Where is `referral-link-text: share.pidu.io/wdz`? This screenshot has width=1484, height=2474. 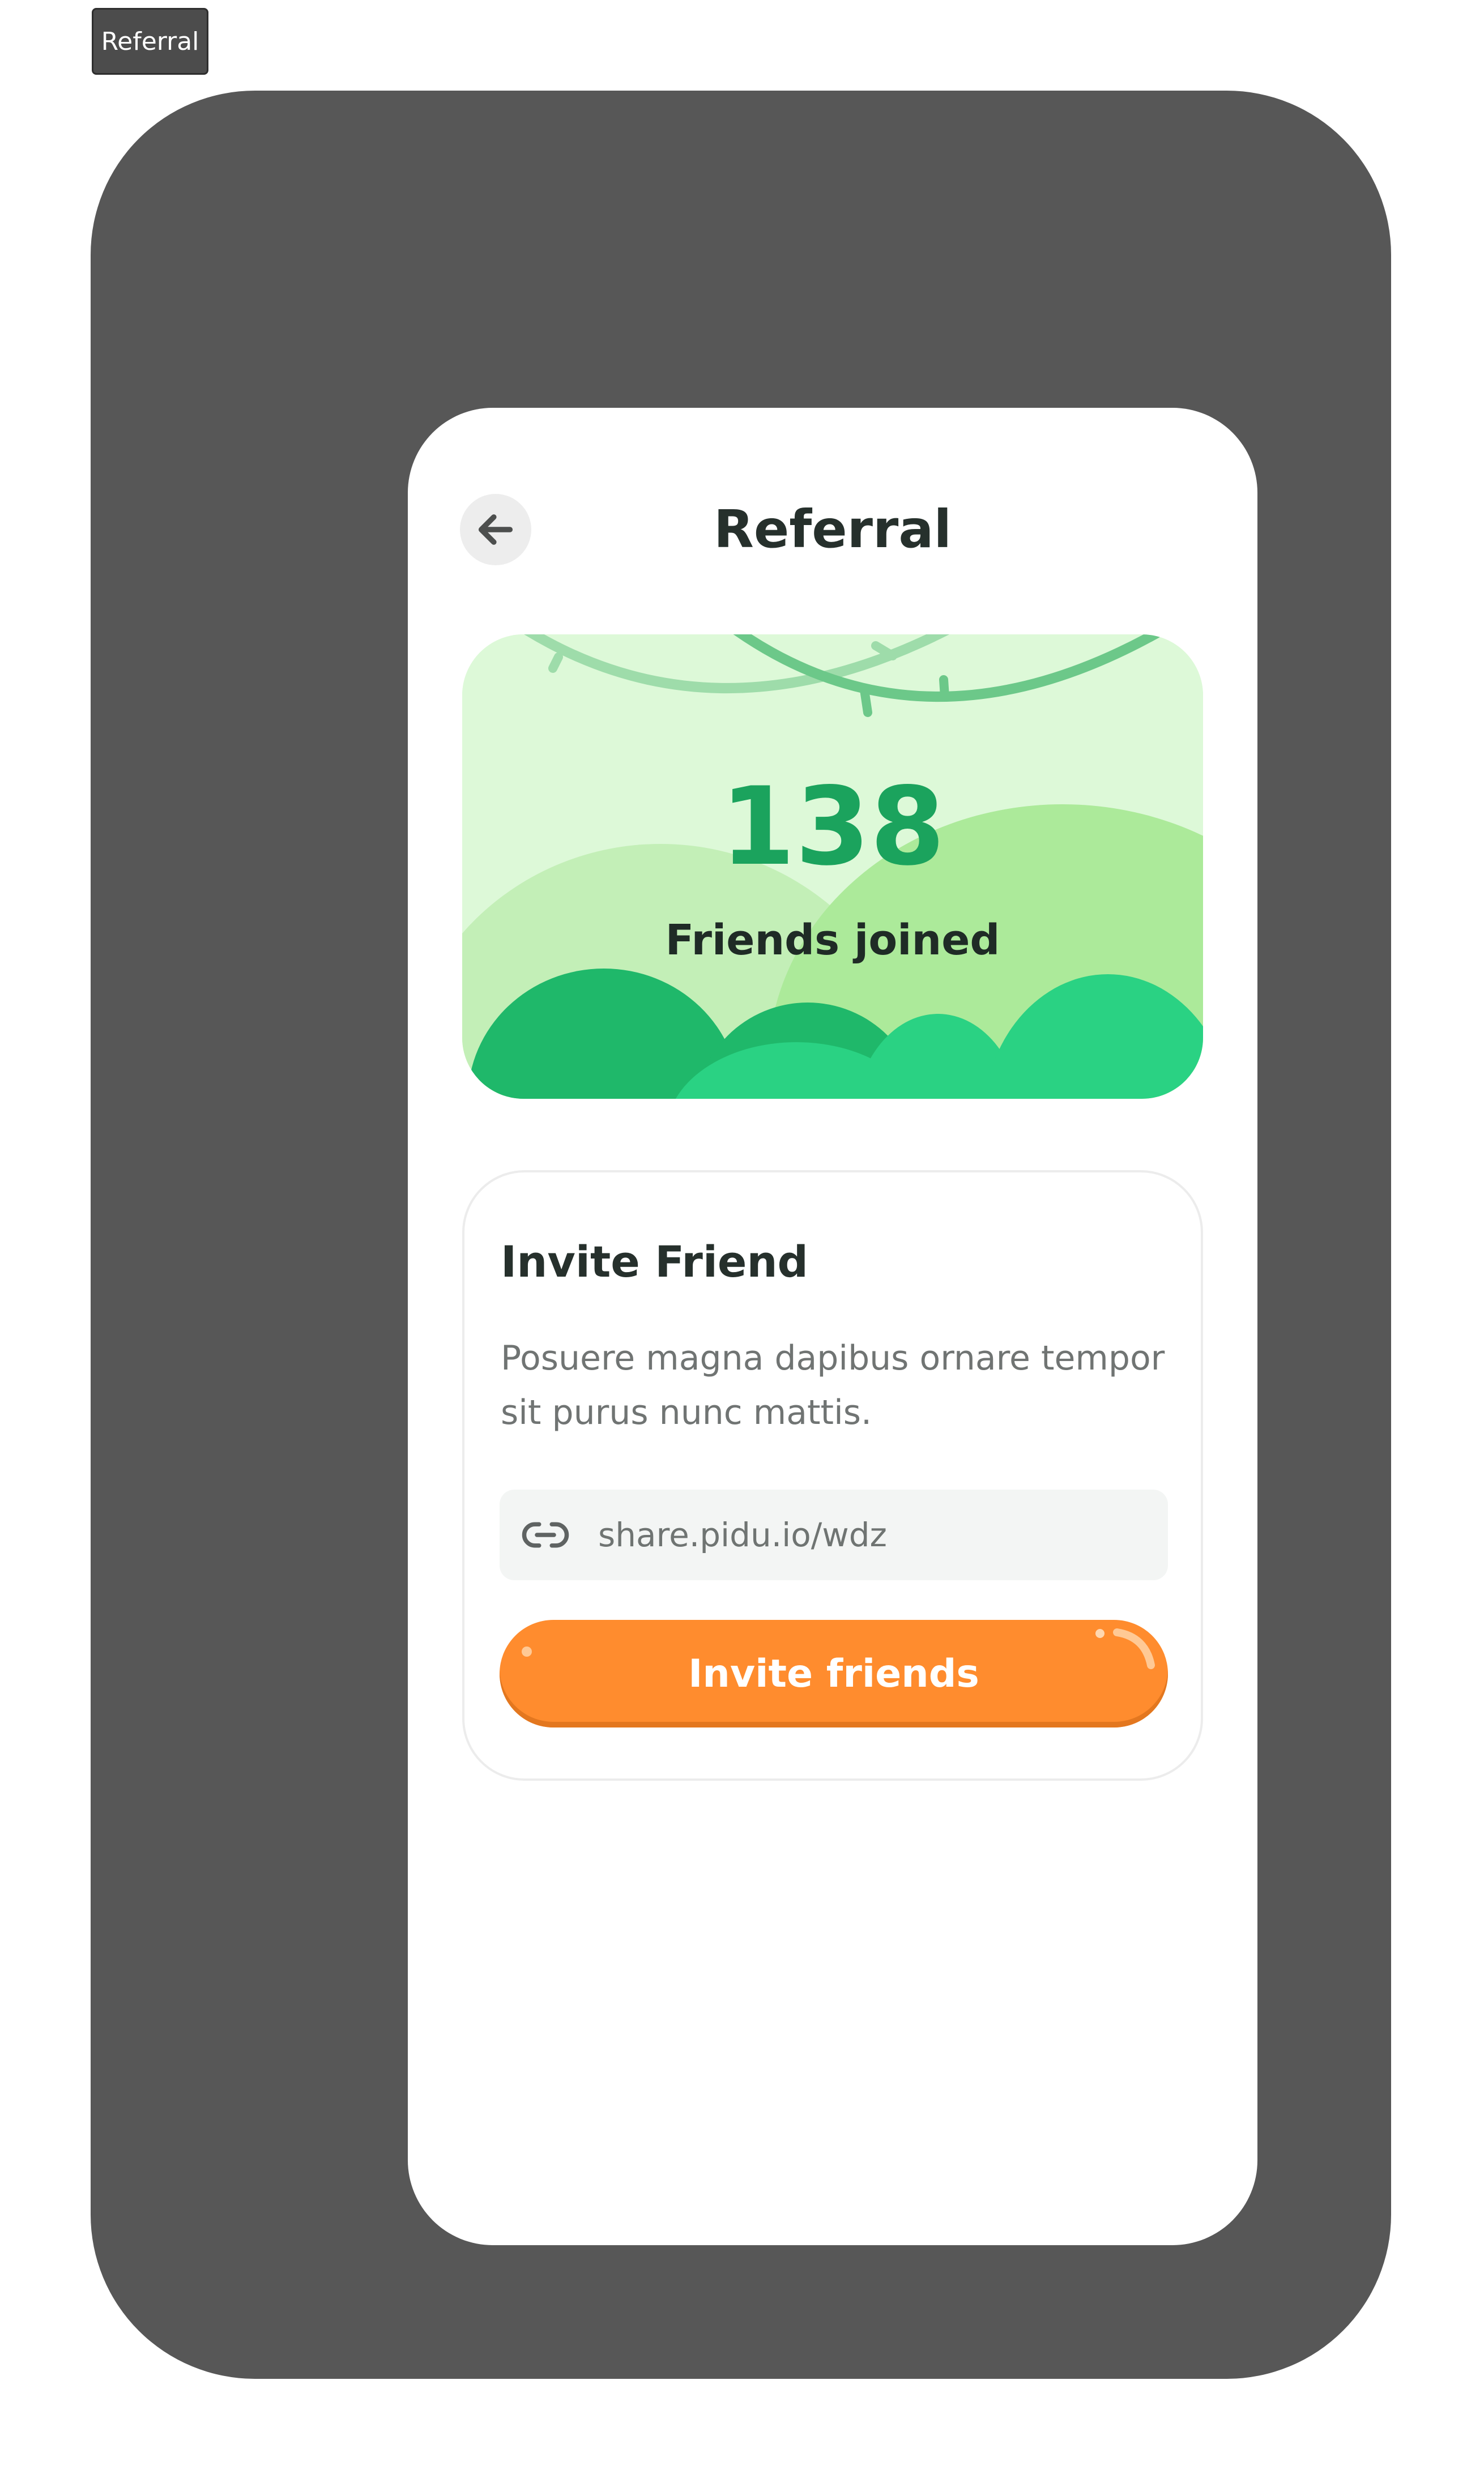 referral-link-text: share.pidu.io/wdz is located at coordinates (742, 1535).